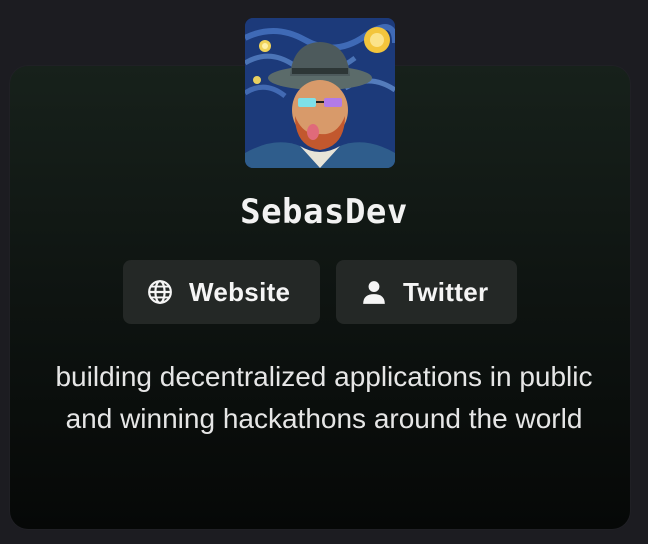 The width and height of the screenshot is (648, 544). Describe the element at coordinates (160, 292) in the screenshot. I see `globe-icon` at that location.